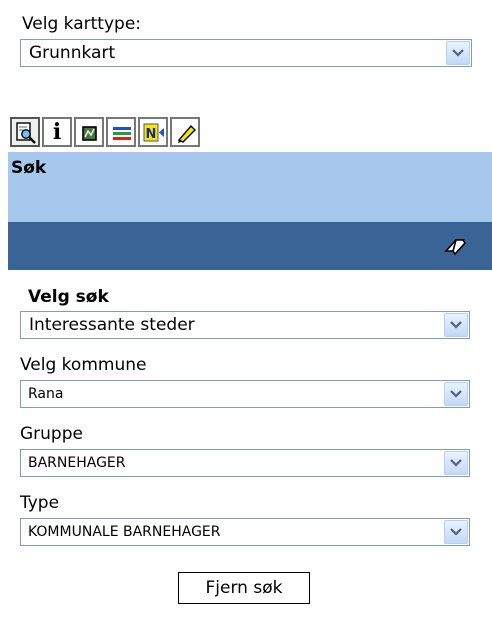 This screenshot has width=492, height=626. What do you see at coordinates (245, 325) in the screenshot?
I see `search-type-select: Interessante steder` at bounding box center [245, 325].